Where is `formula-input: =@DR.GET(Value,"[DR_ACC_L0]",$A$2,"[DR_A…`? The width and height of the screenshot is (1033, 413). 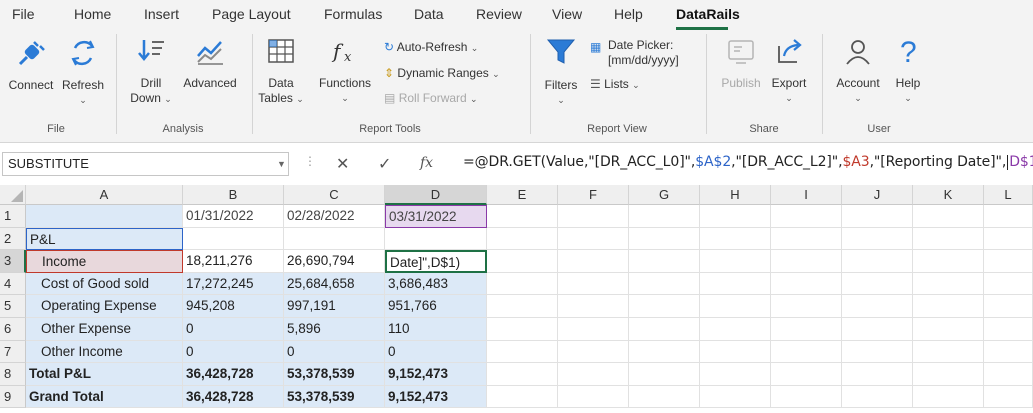 formula-input: =@DR.GET(Value,"[DR_ACC_L0]",$A$2,"[DR_A… is located at coordinates (748, 162).